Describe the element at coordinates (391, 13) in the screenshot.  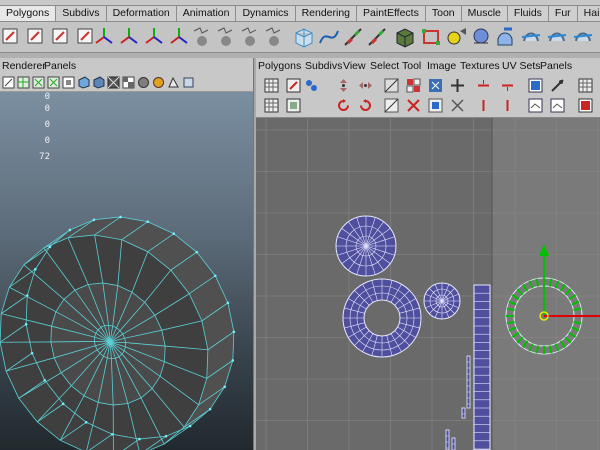
I see `shelf-tab-painteffects: PaintEffects` at that location.